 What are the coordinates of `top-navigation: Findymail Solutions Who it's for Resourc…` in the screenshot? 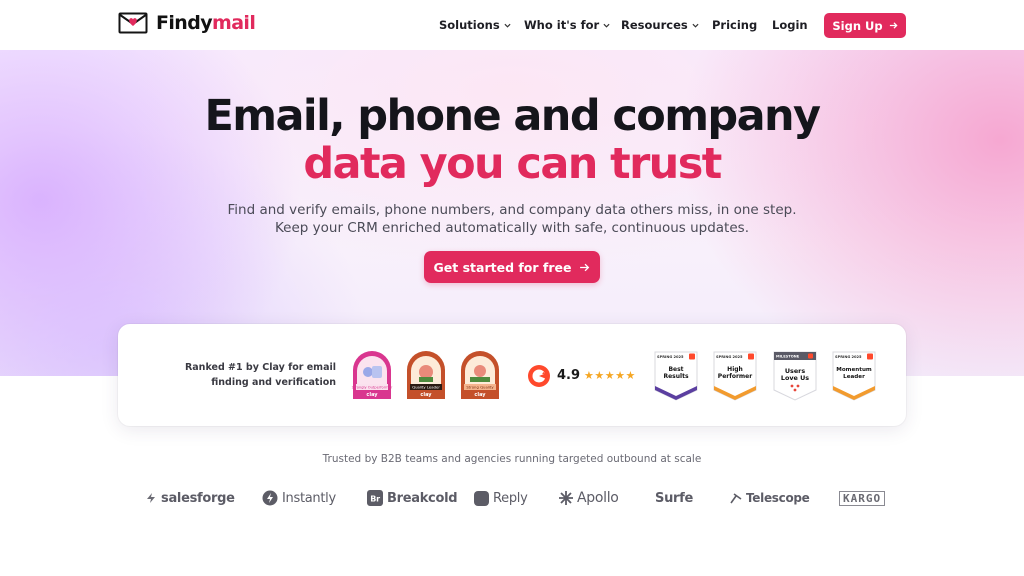 It's located at (512, 25).